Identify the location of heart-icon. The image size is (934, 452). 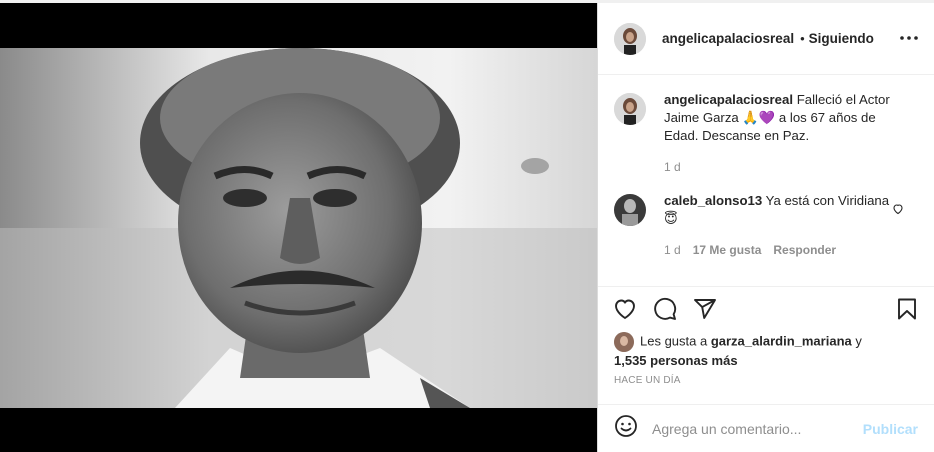
(625, 309).